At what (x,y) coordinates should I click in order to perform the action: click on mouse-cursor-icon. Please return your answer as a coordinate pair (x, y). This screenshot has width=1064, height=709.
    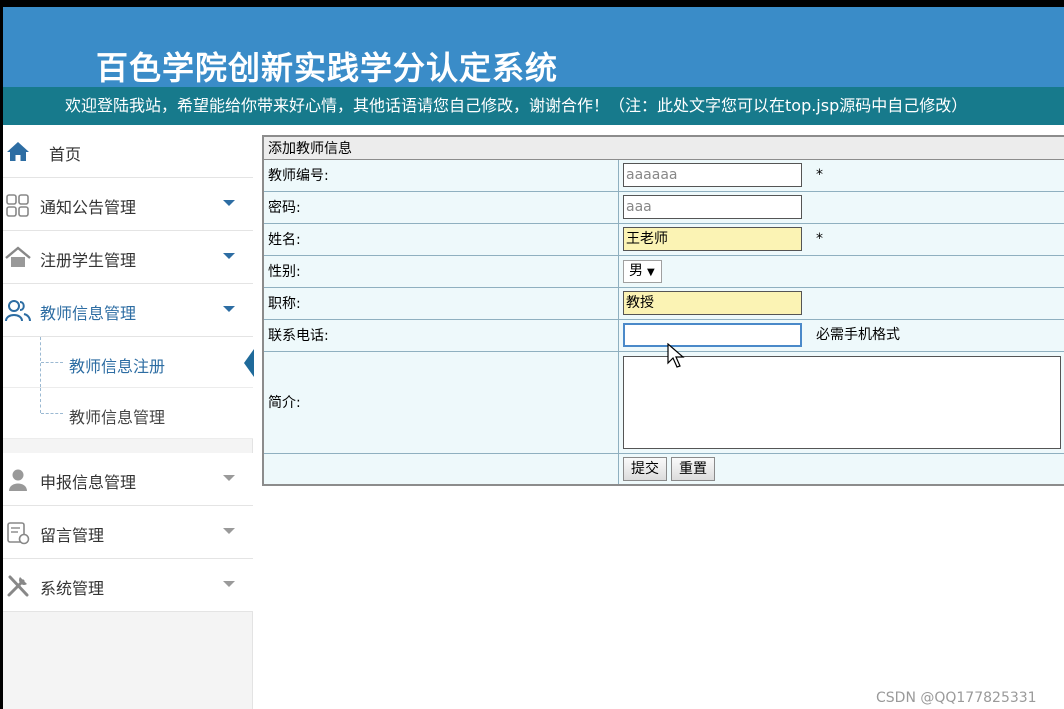
    Looking at the image, I should click on (676, 355).